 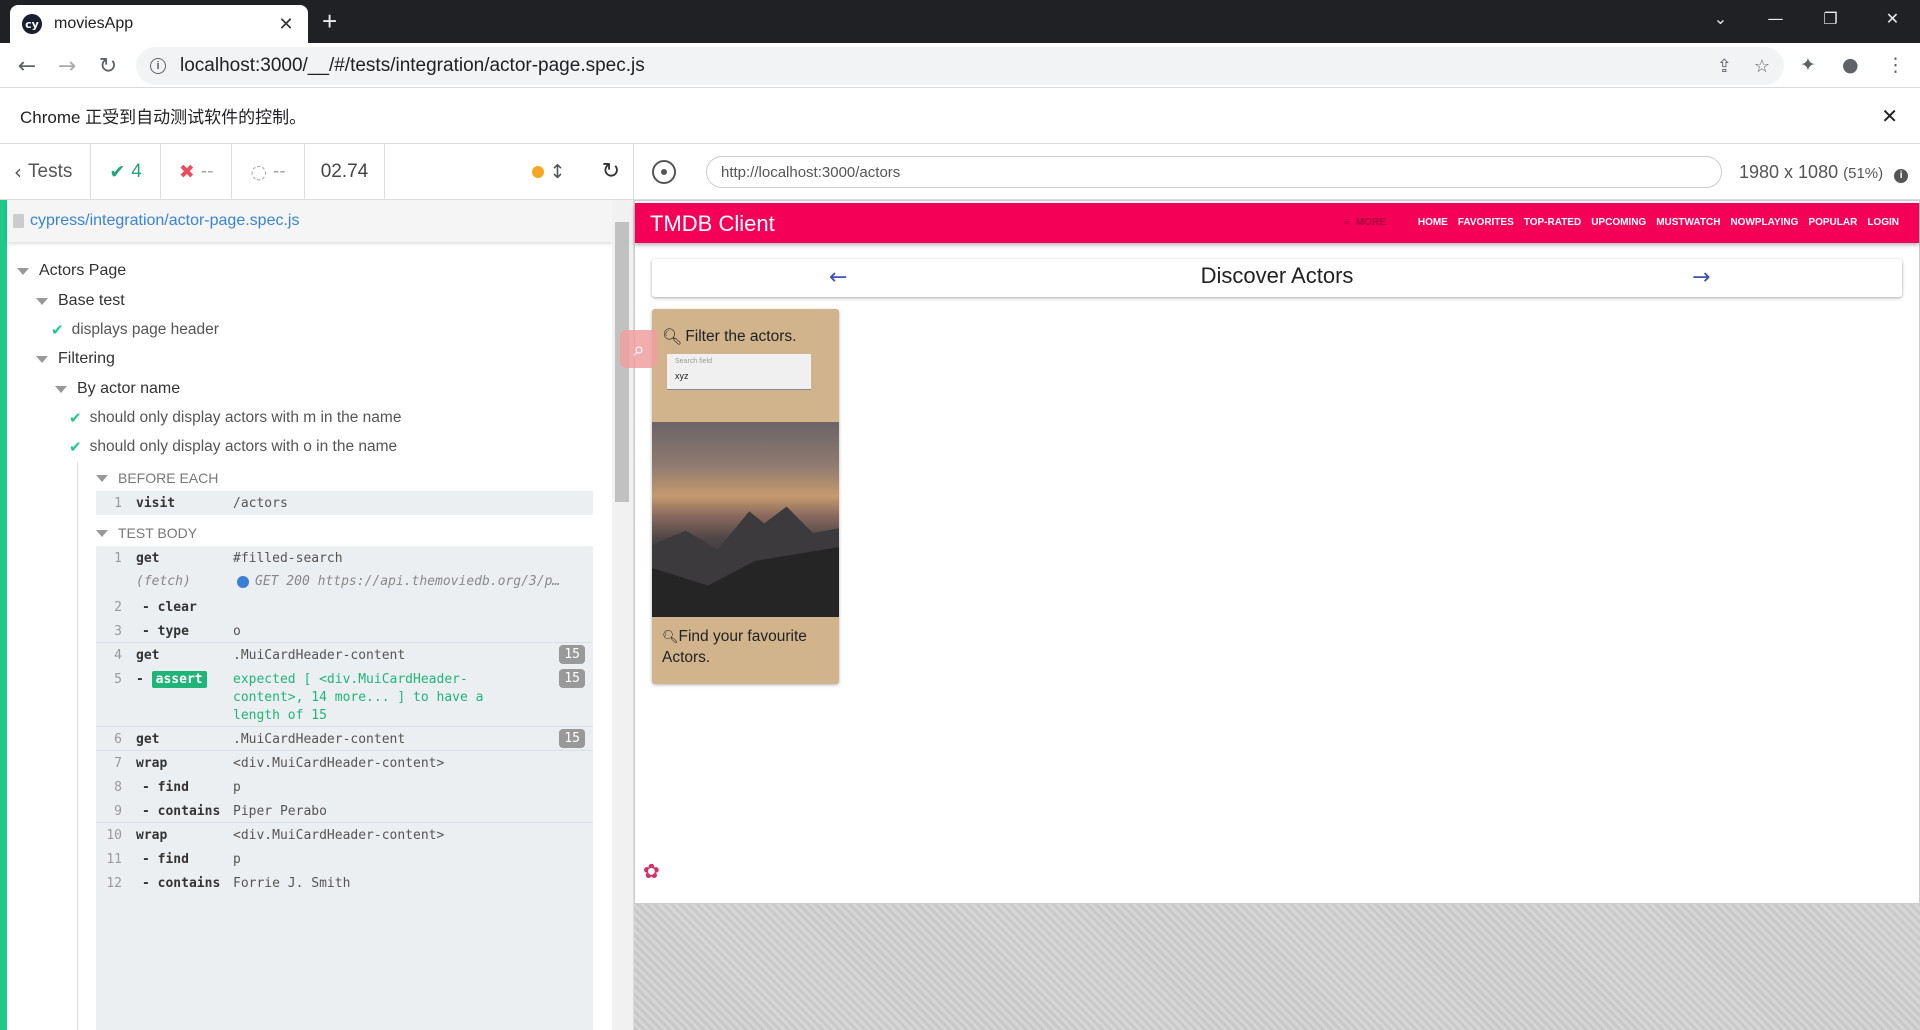 What do you see at coordinates (1701, 277) in the screenshot?
I see `arrow-forward-icon: →` at bounding box center [1701, 277].